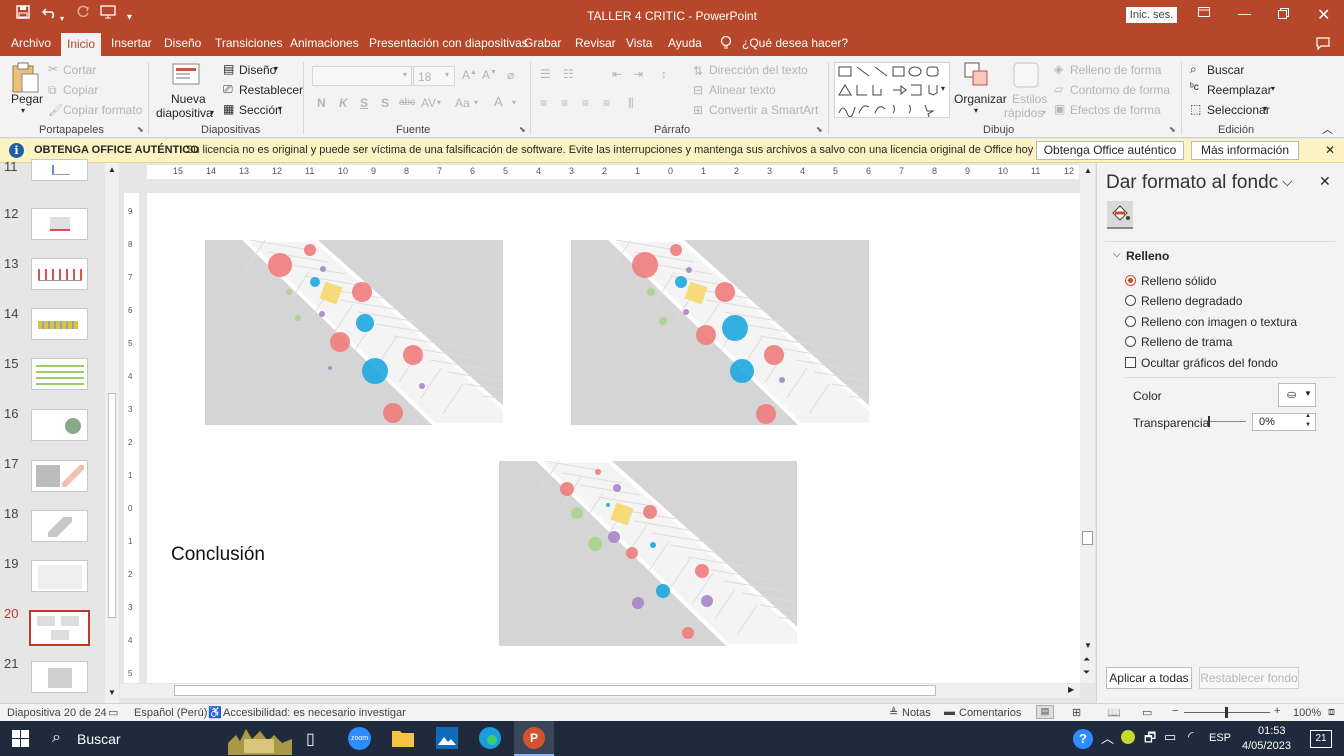 This screenshot has width=1344, height=756. I want to click on powerpoint-taskbar-button: P, so click(534, 738).